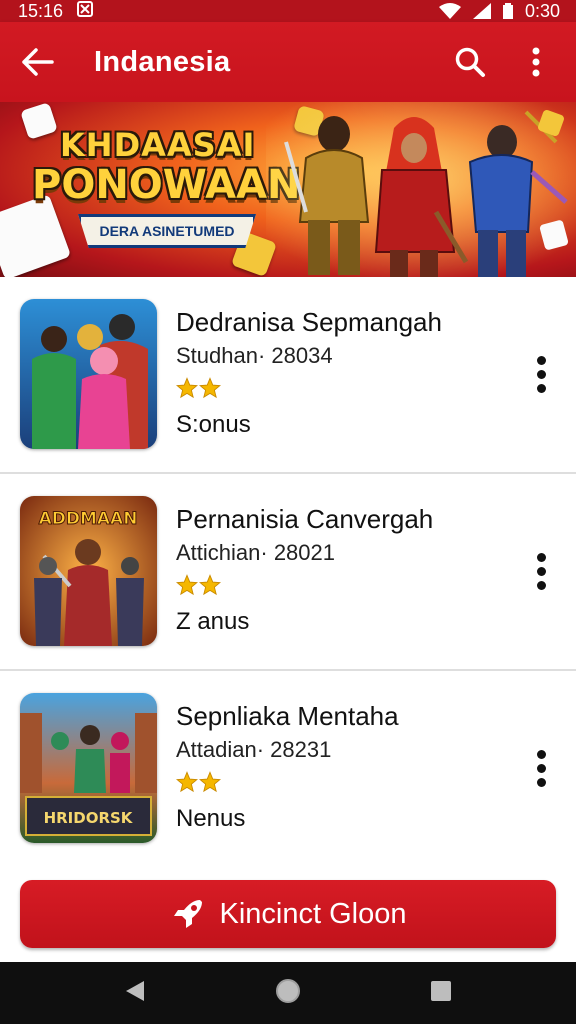 This screenshot has width=576, height=1024. What do you see at coordinates (449, 11) in the screenshot?
I see `wifi-icon` at bounding box center [449, 11].